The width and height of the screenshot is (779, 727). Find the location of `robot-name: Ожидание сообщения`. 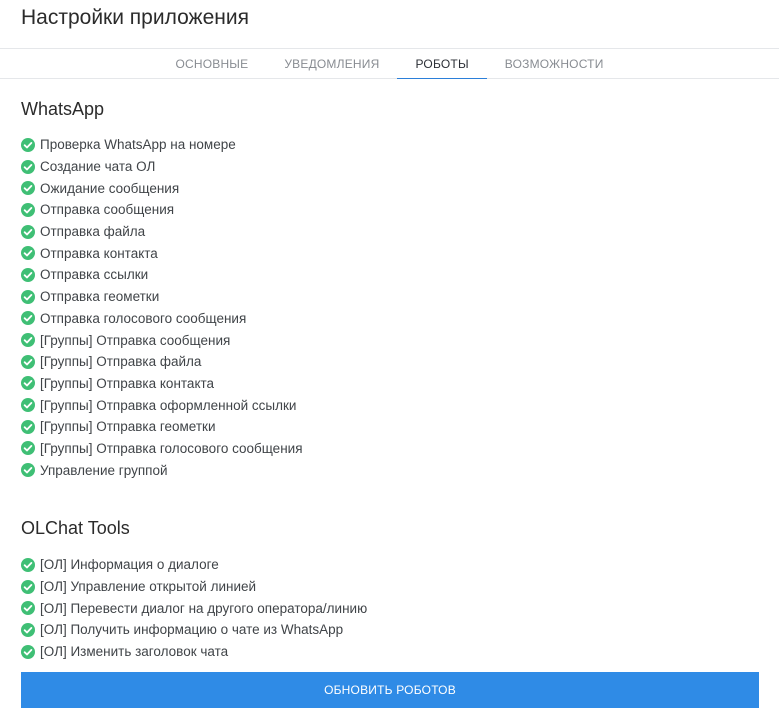

robot-name: Ожидание сообщения is located at coordinates (110, 188).